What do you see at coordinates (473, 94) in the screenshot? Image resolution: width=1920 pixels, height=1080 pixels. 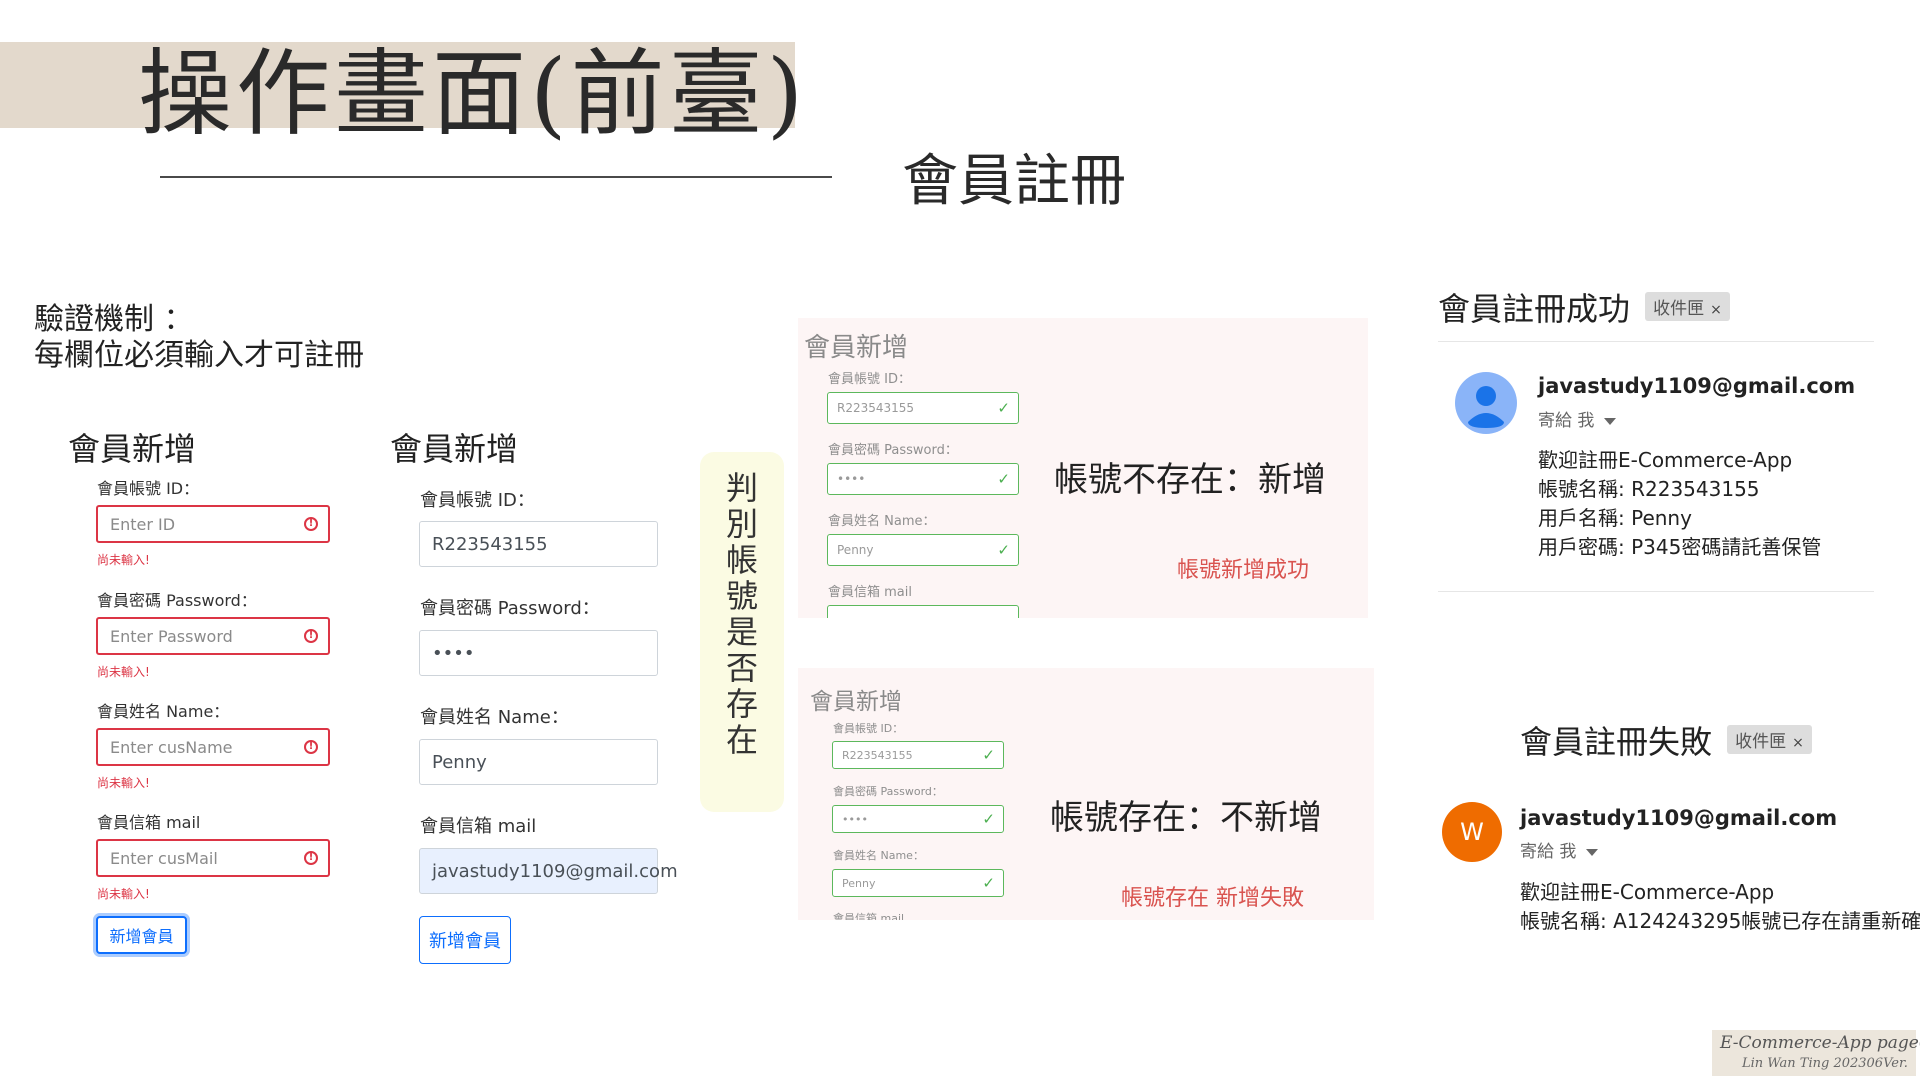 I see `page-title: 操作畫面(前臺)` at bounding box center [473, 94].